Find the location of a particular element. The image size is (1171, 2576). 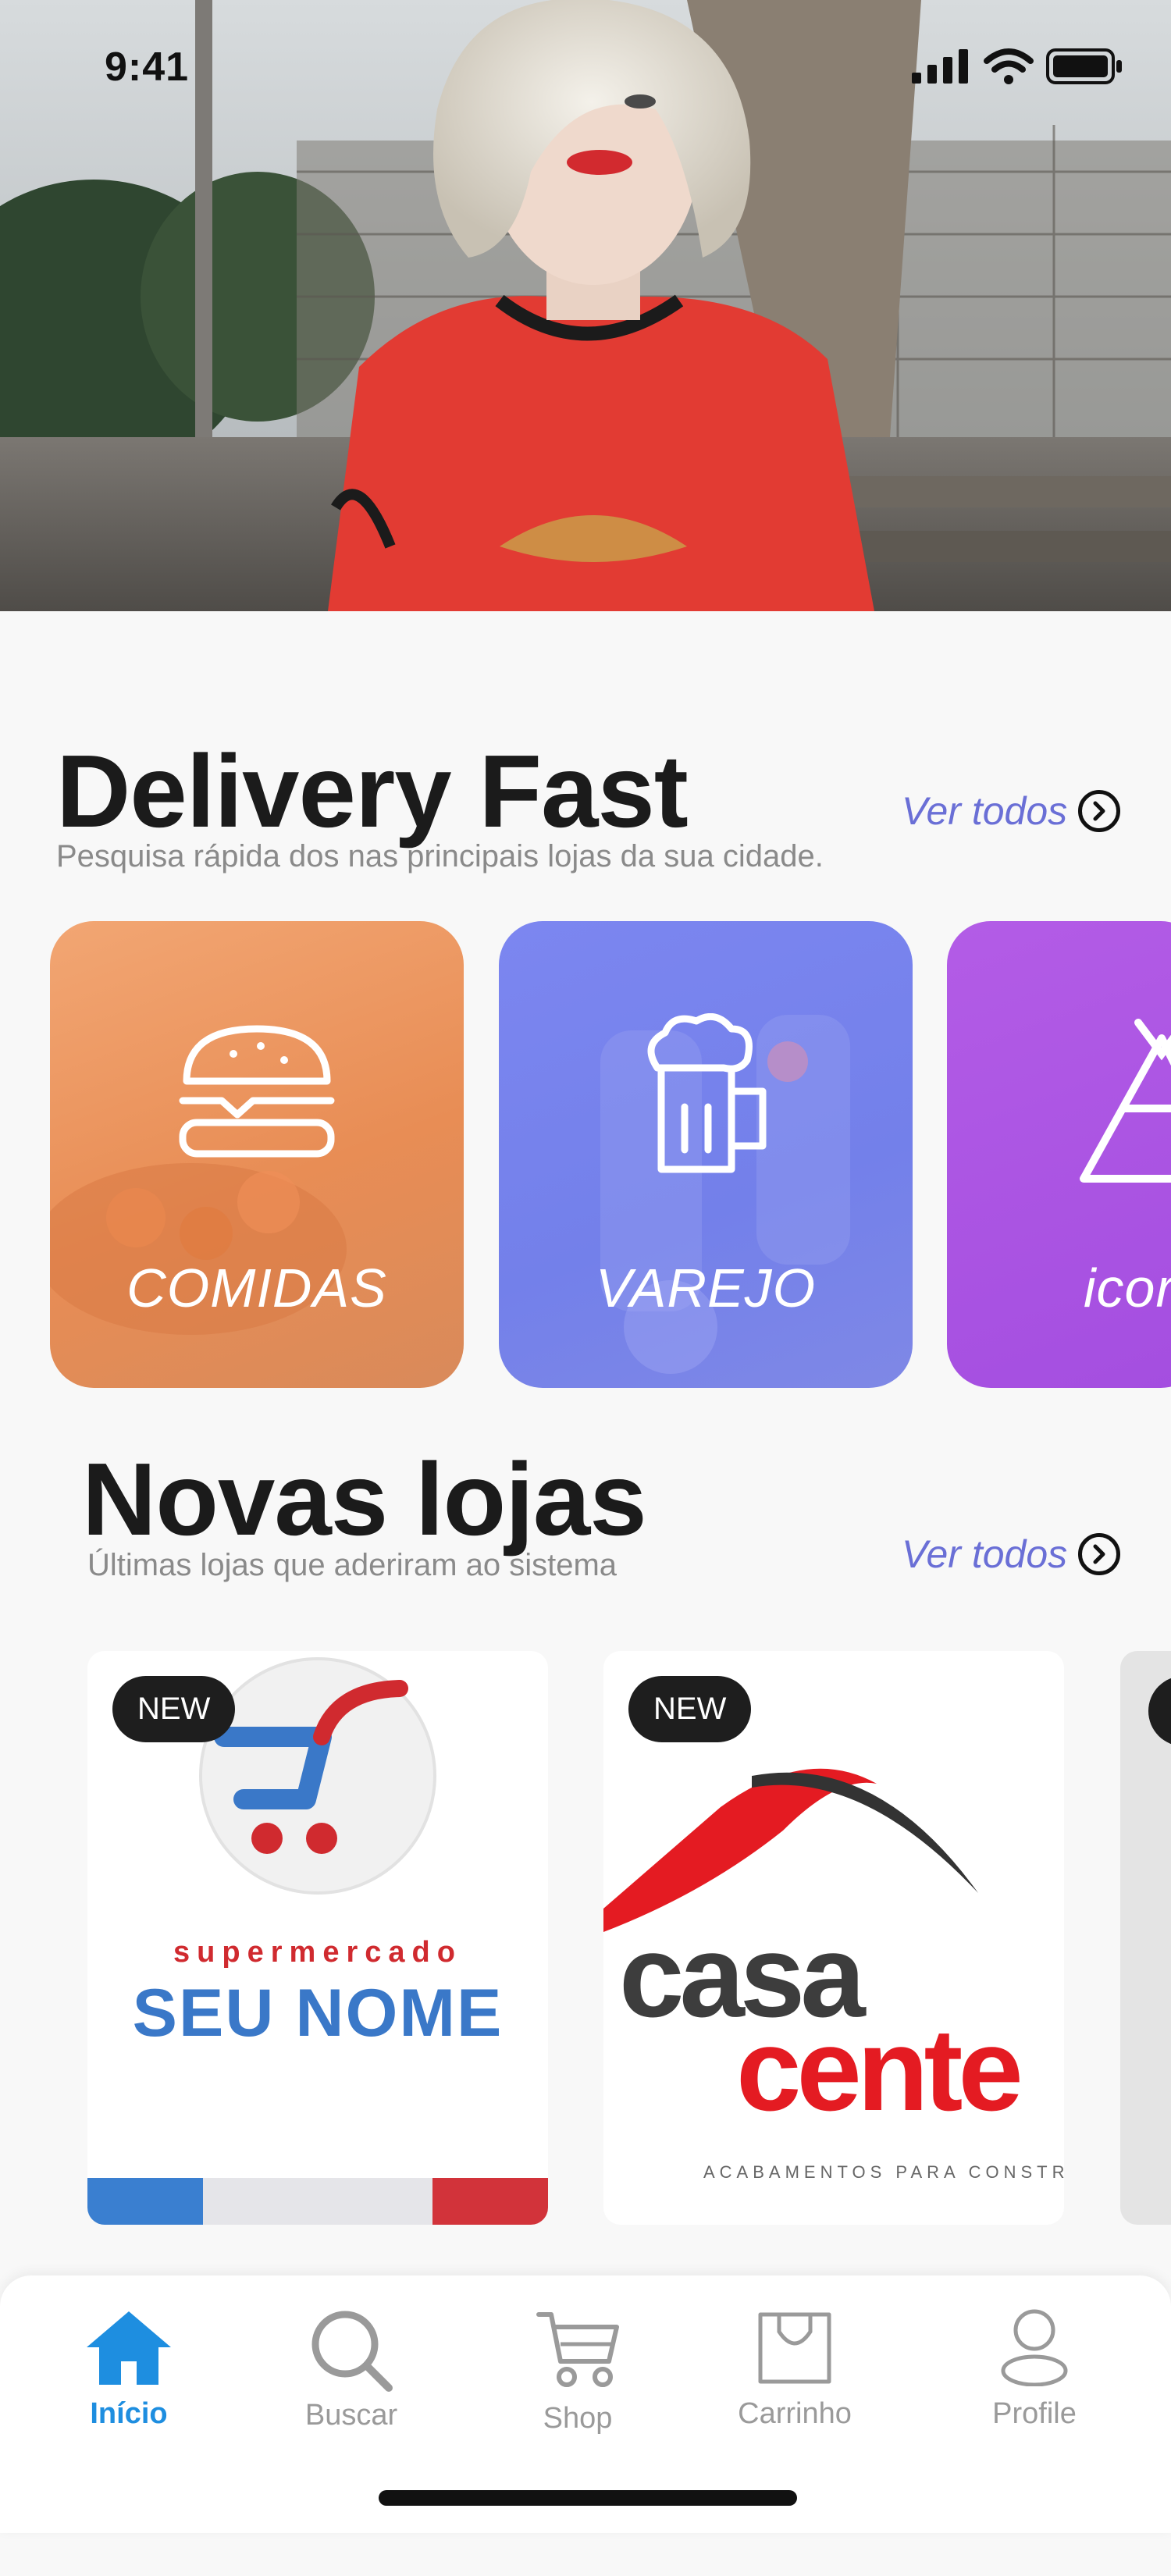

store-logo-line2: cente is located at coordinates (879, 2069).